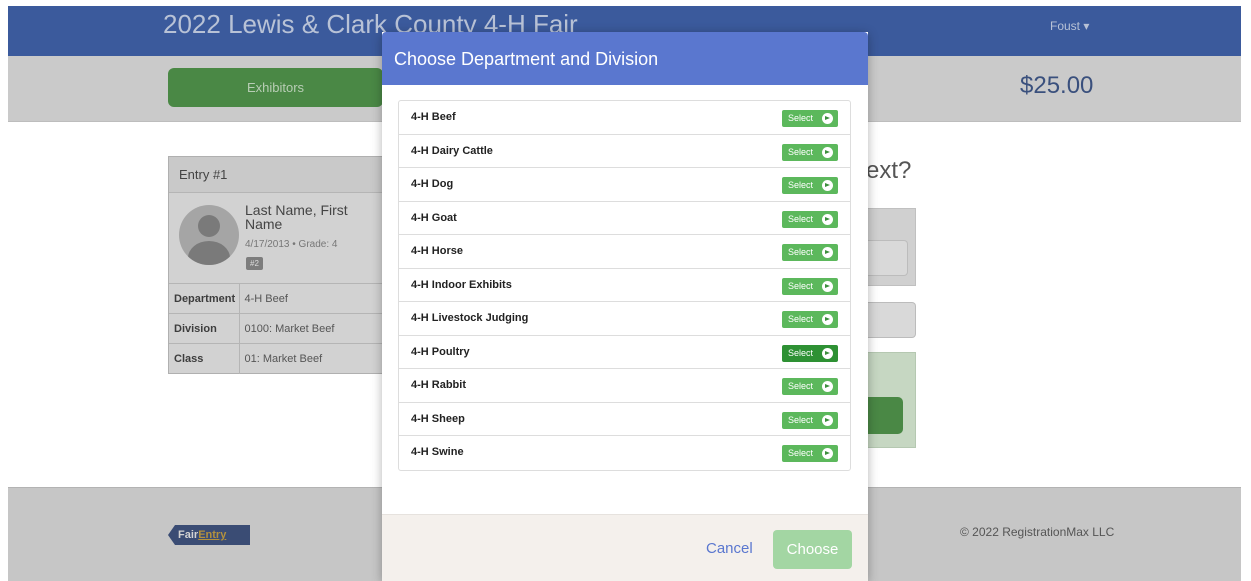 Image resolution: width=1251 pixels, height=581 pixels. I want to click on fairentry-logo: FairEntry, so click(209, 535).